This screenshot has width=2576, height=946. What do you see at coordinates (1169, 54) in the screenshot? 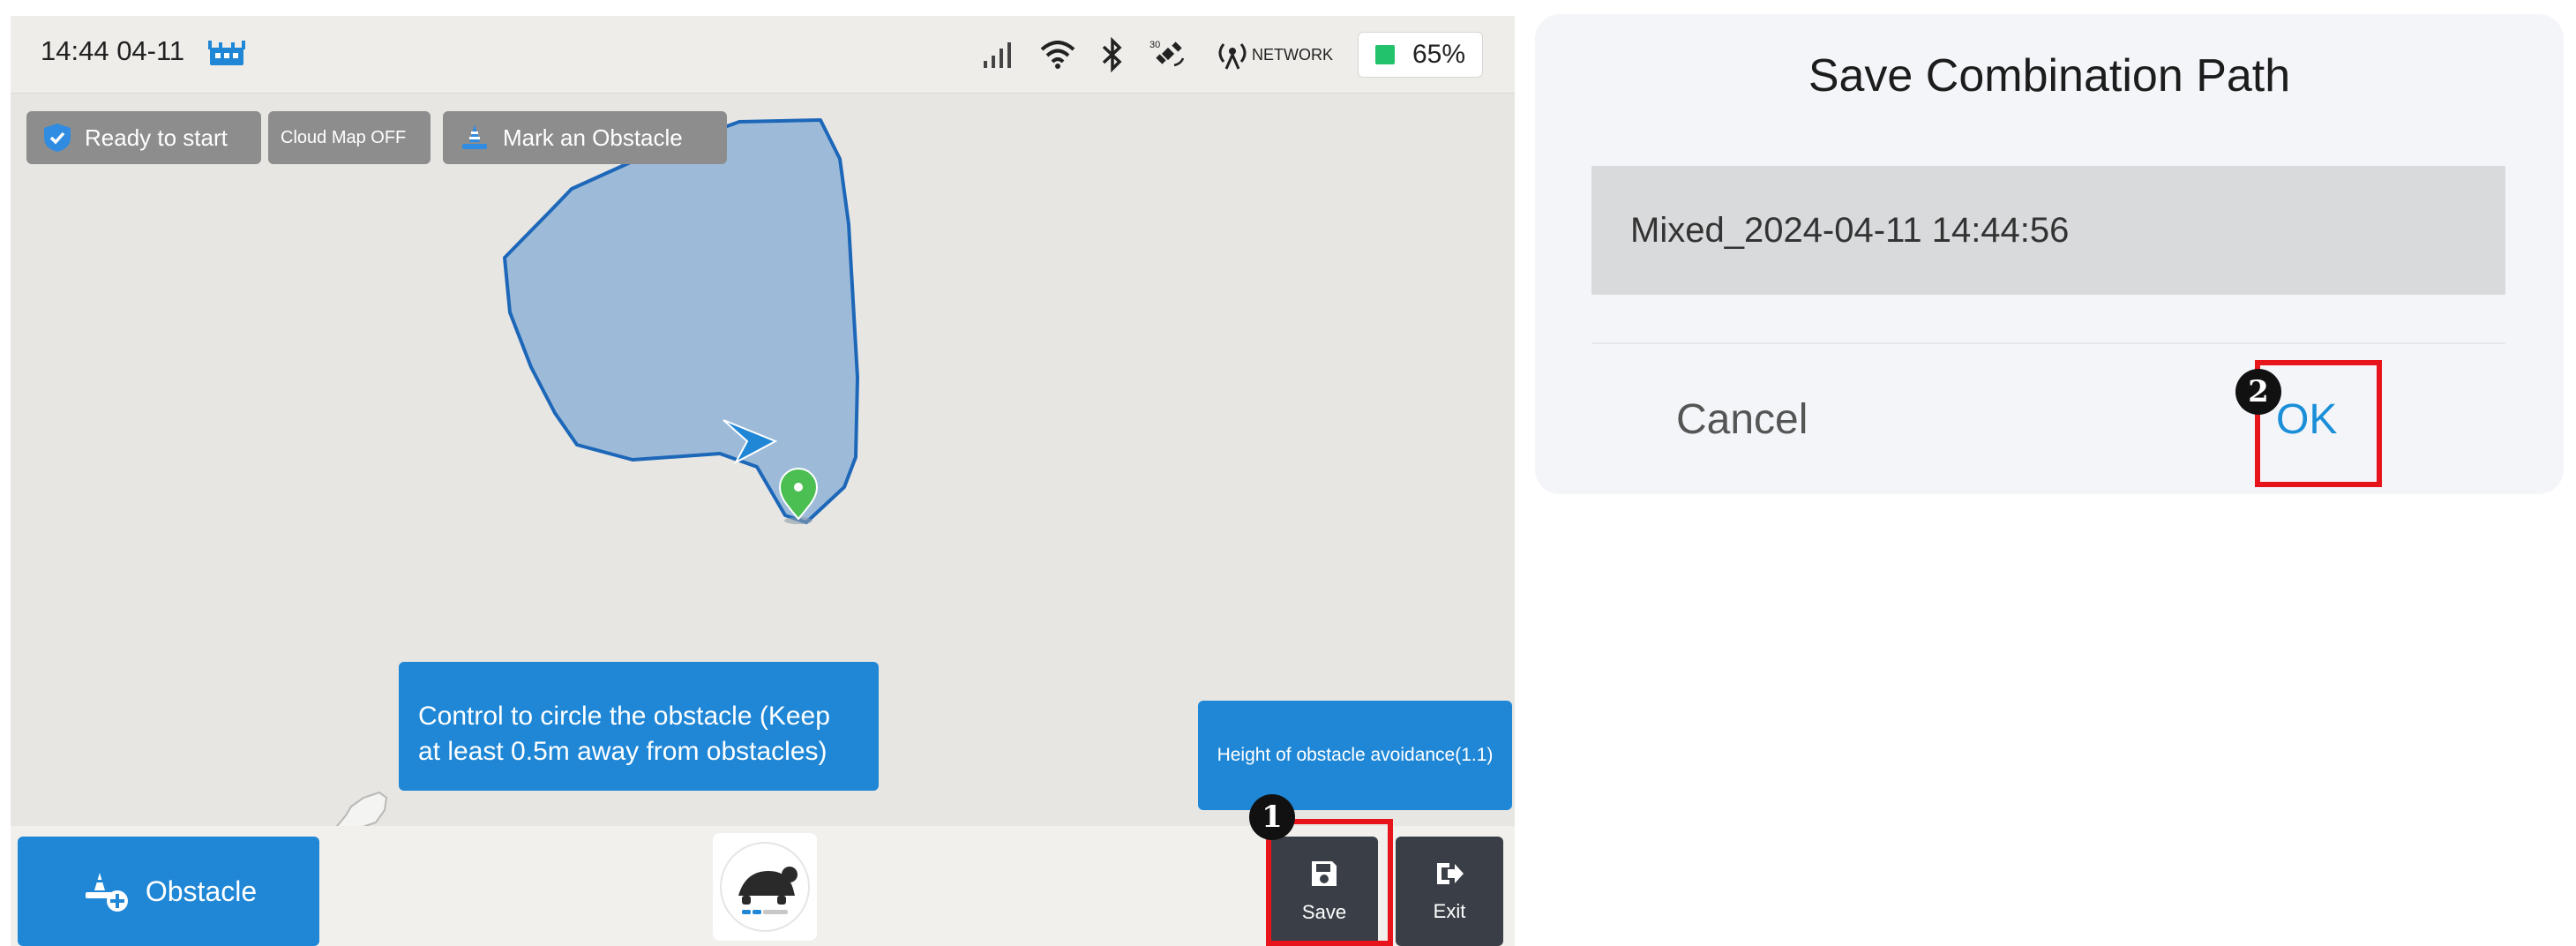
I see `satellite-icon: 30` at bounding box center [1169, 54].